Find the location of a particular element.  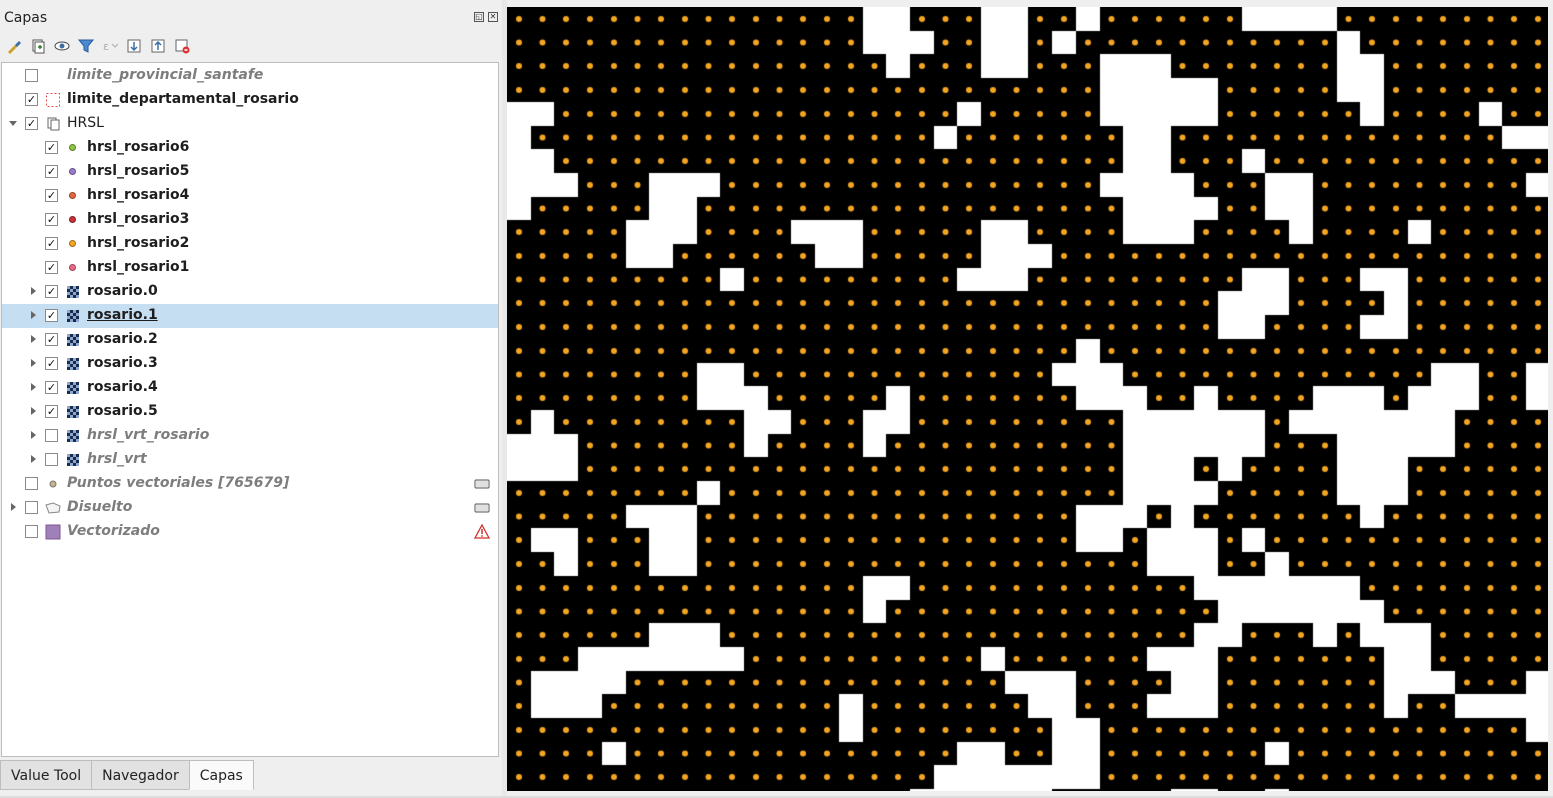

layer-row: hrsl_rosario3 is located at coordinates (250, 220).